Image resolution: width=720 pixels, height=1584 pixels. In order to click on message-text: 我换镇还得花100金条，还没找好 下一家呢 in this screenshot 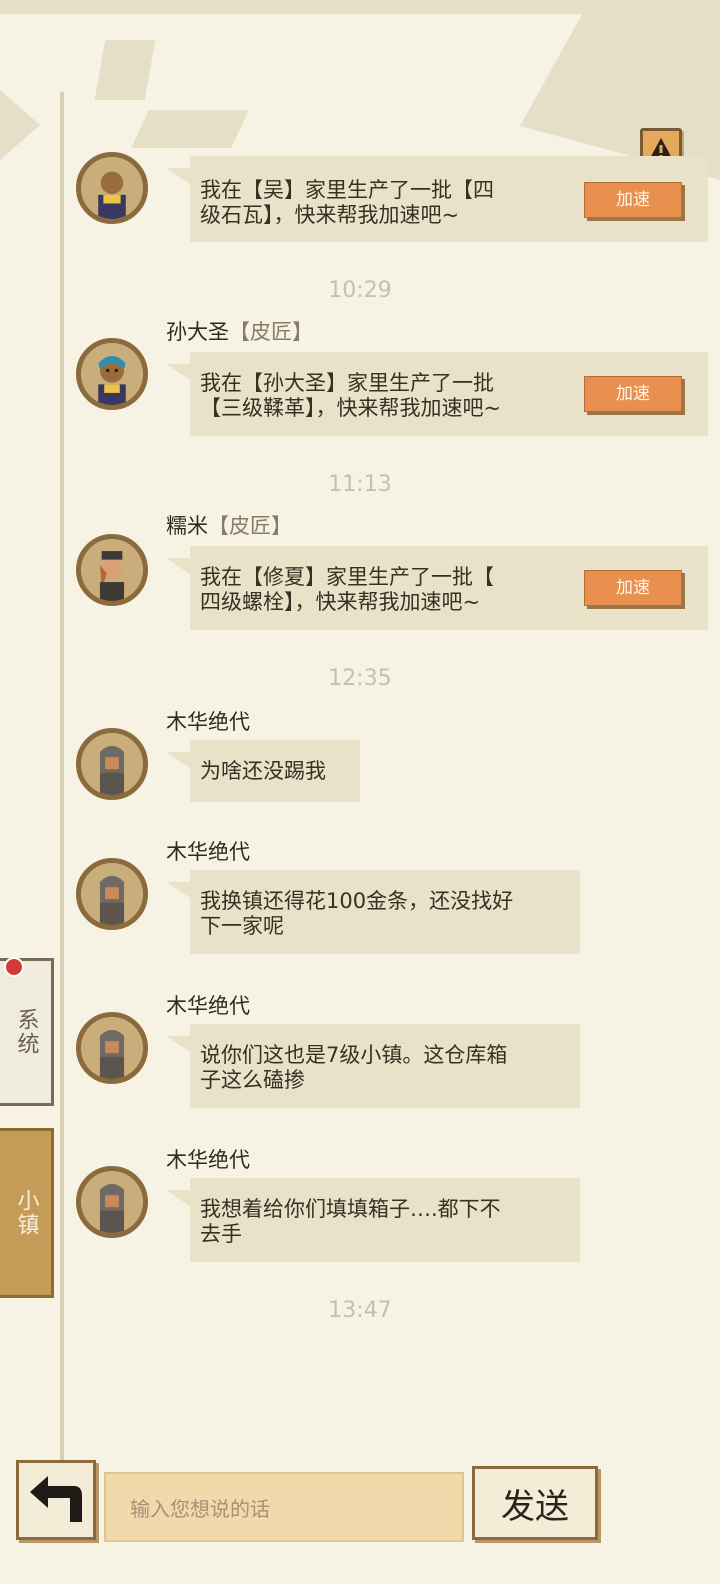, I will do `click(357, 913)`.